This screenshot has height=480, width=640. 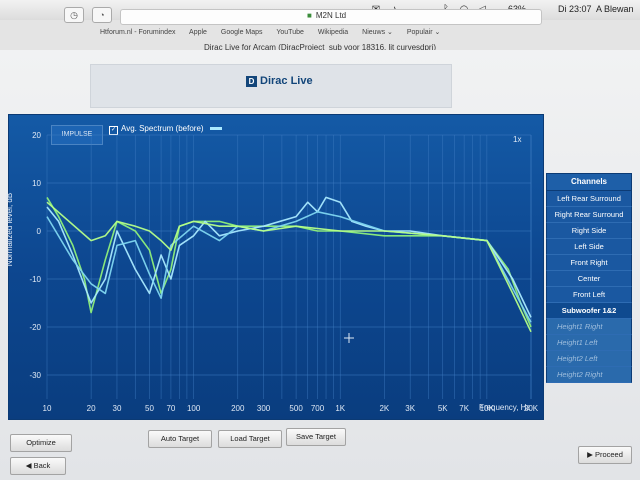 What do you see at coordinates (589, 375) in the screenshot?
I see `channel-item-disabled: Height2 Right` at bounding box center [589, 375].